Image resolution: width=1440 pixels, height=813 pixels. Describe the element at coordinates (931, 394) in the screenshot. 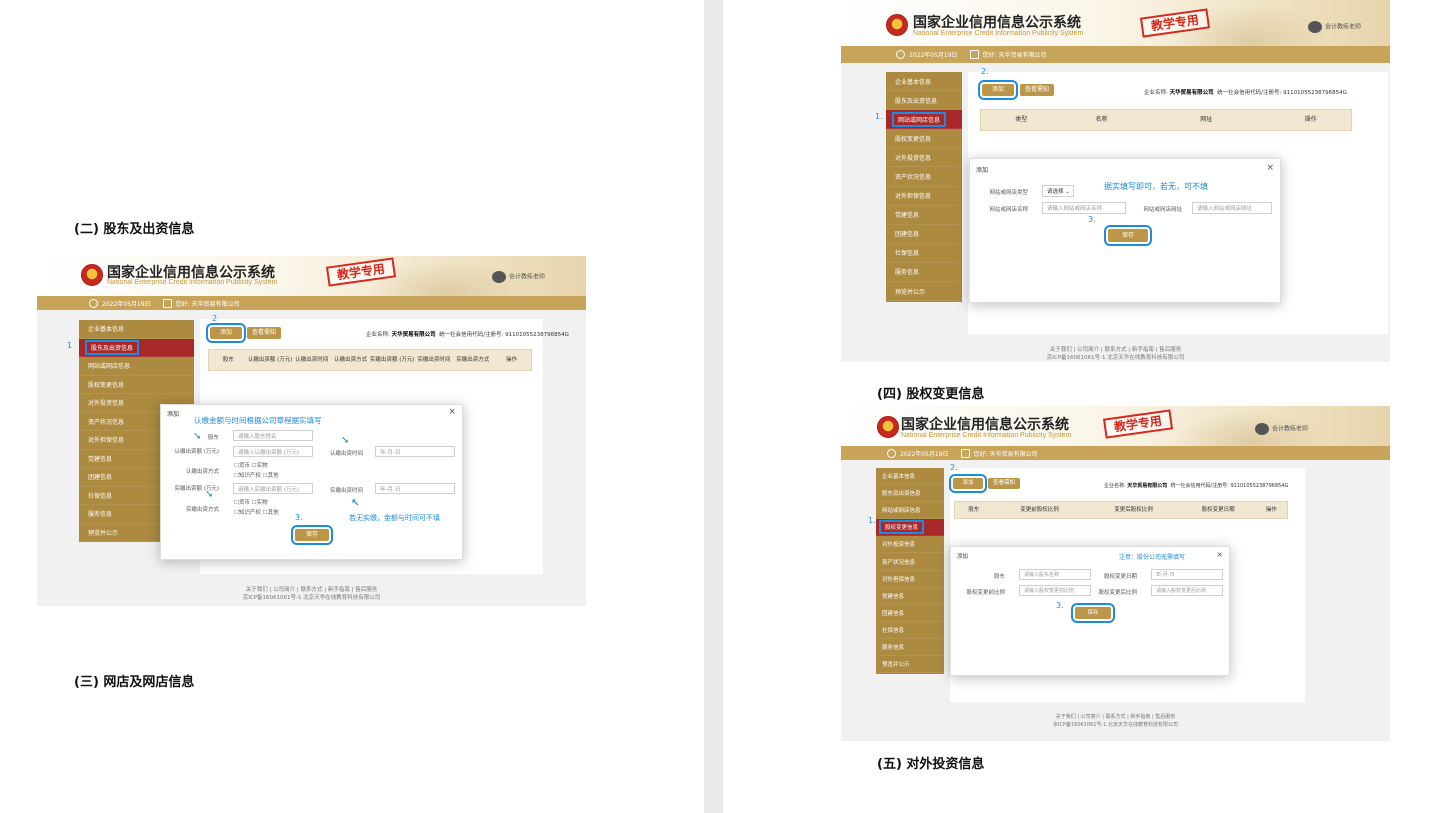

I see `section-heading-equity: (四) 股权变更信息` at that location.